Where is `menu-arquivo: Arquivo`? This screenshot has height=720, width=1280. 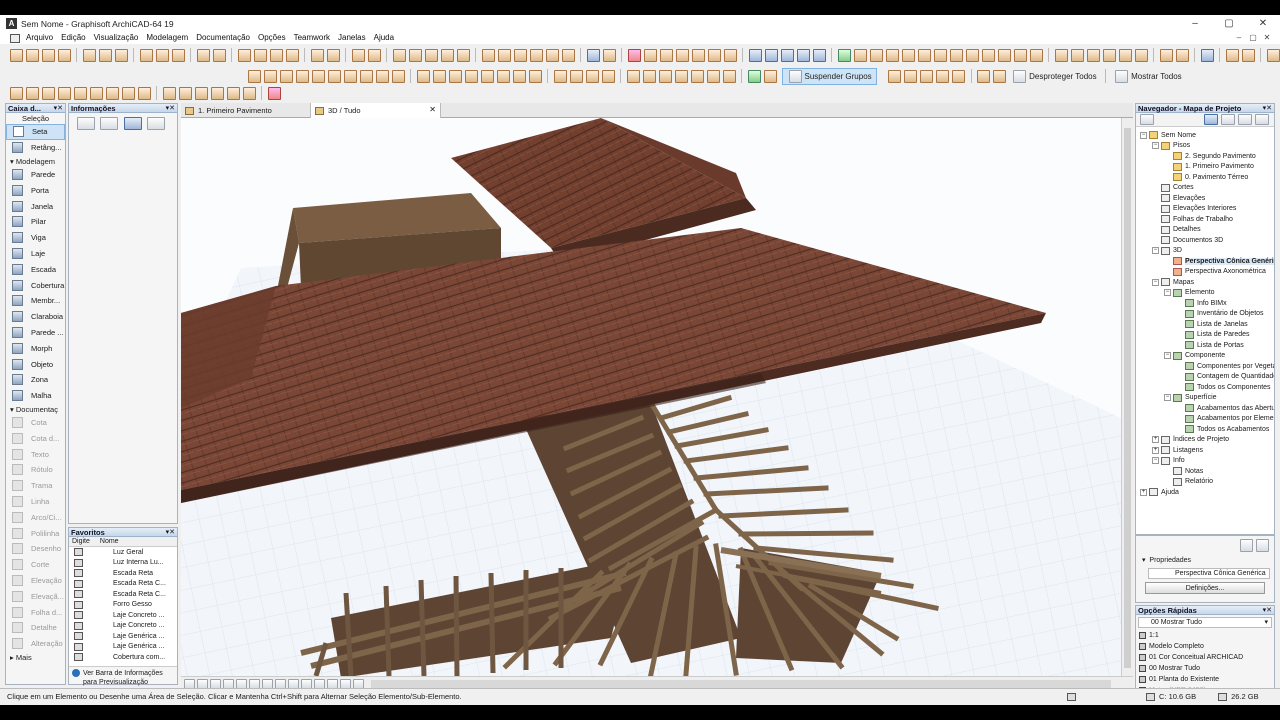 menu-arquivo: Arquivo is located at coordinates (39, 38).